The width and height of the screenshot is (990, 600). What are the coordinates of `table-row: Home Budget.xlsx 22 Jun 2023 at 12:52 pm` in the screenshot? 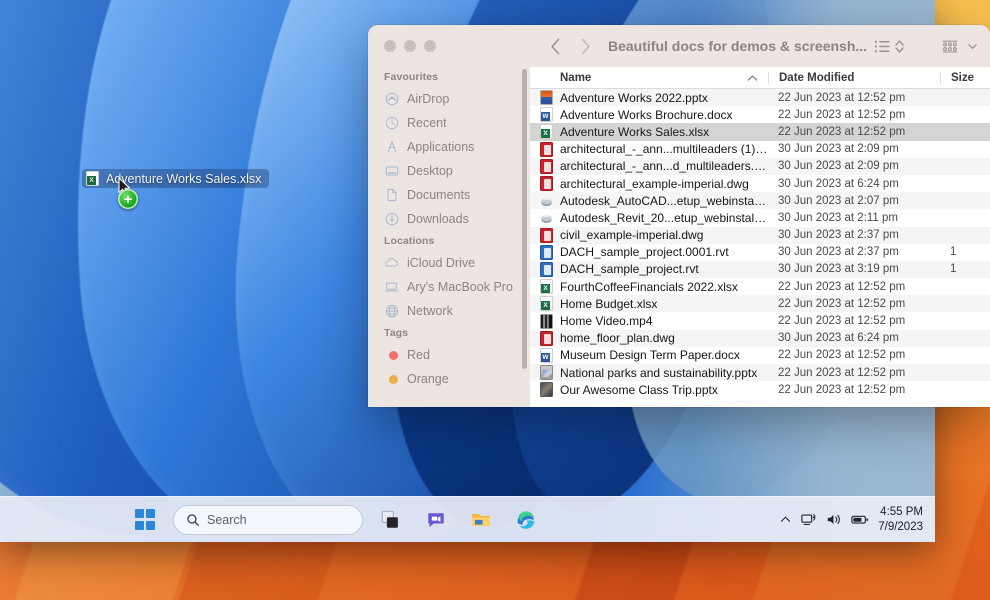 It's located at (760, 304).